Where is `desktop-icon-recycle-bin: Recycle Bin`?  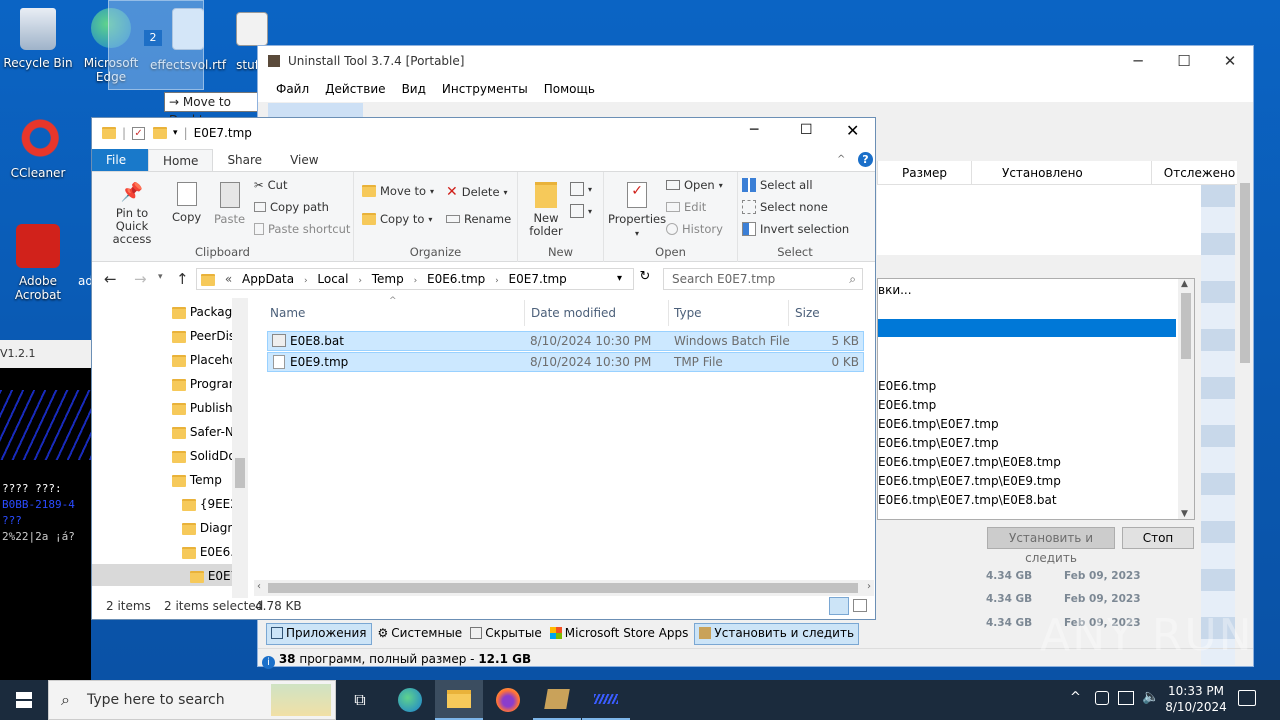
desktop-icon-recycle-bin: Recycle Bin is located at coordinates (38, 39).